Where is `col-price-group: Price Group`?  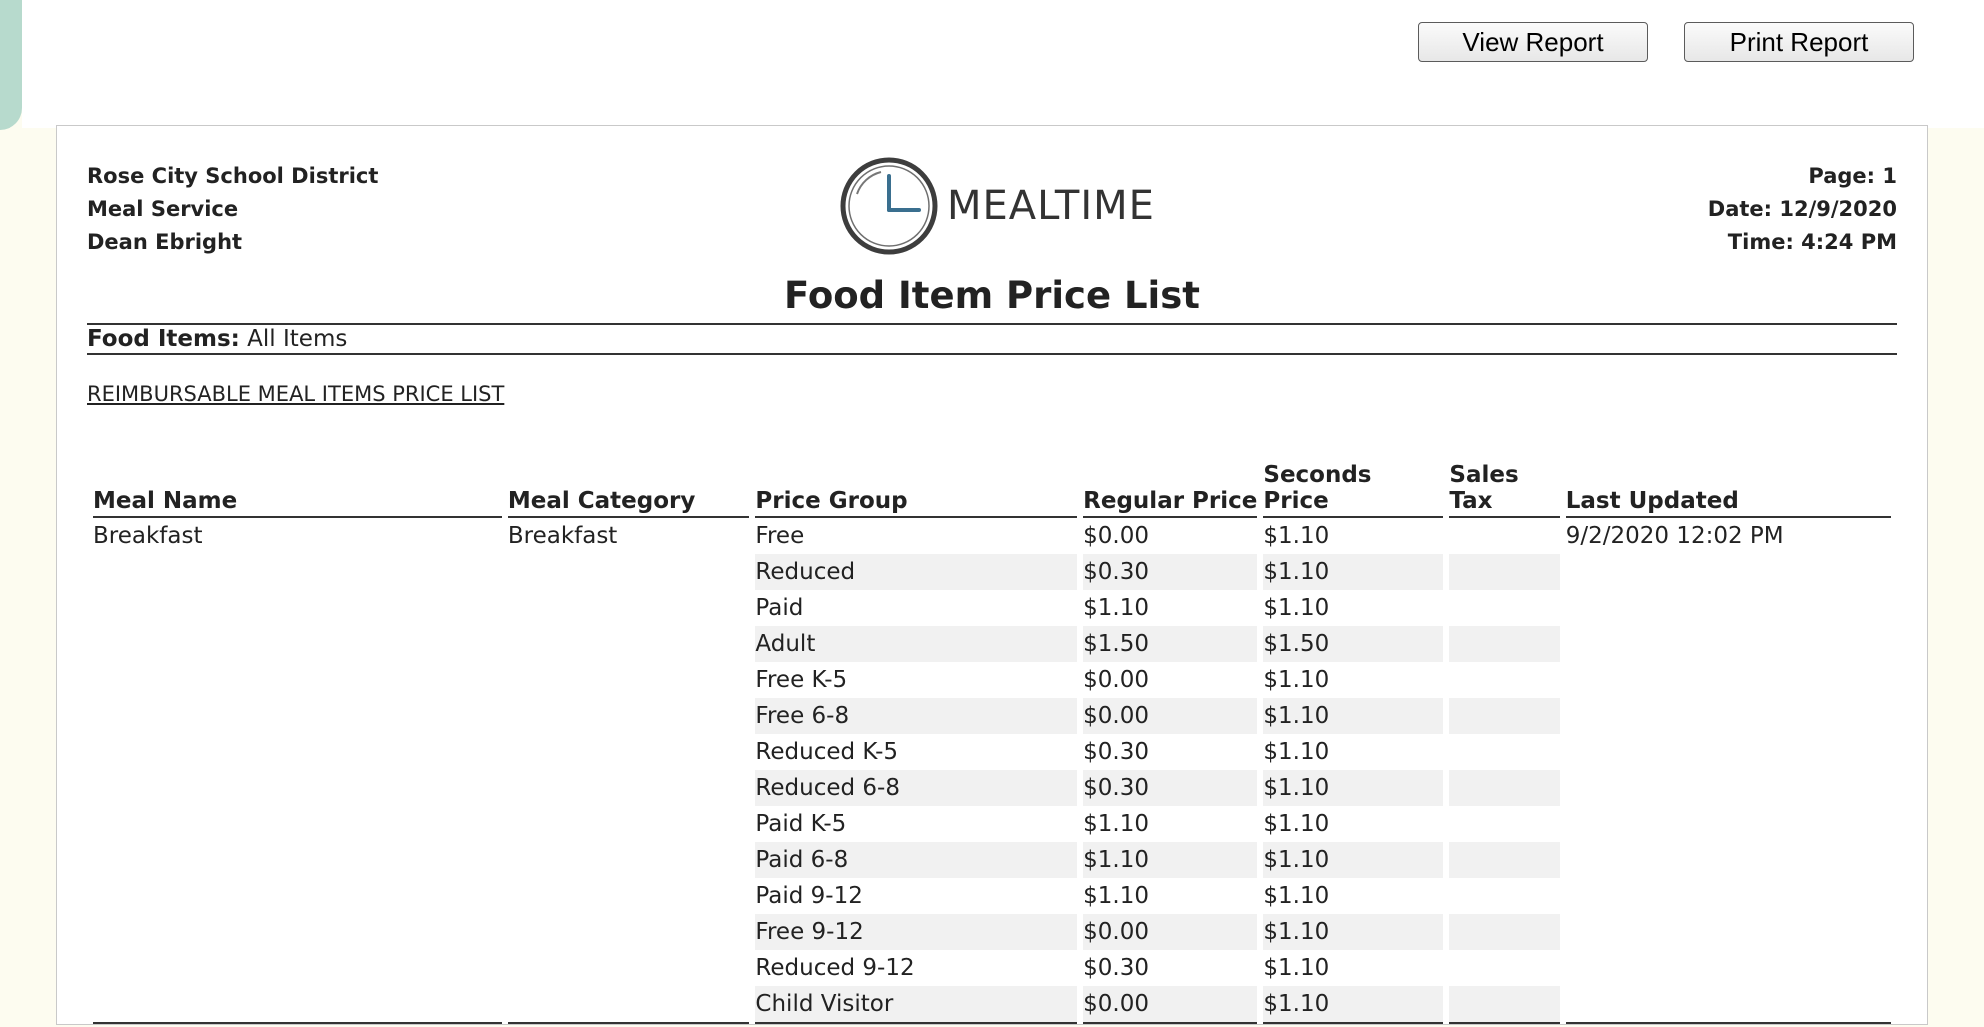 col-price-group: Price Group is located at coordinates (916, 490).